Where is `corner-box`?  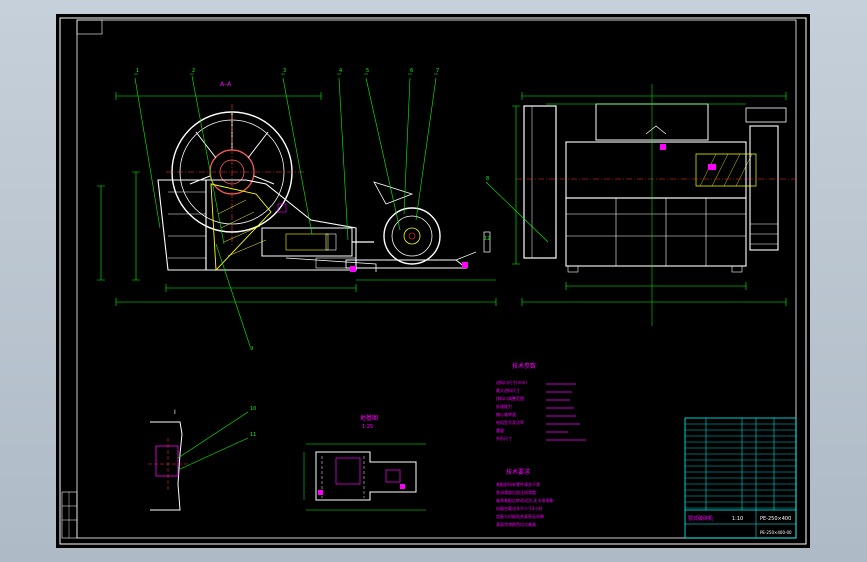
corner-box is located at coordinates (89, 27).